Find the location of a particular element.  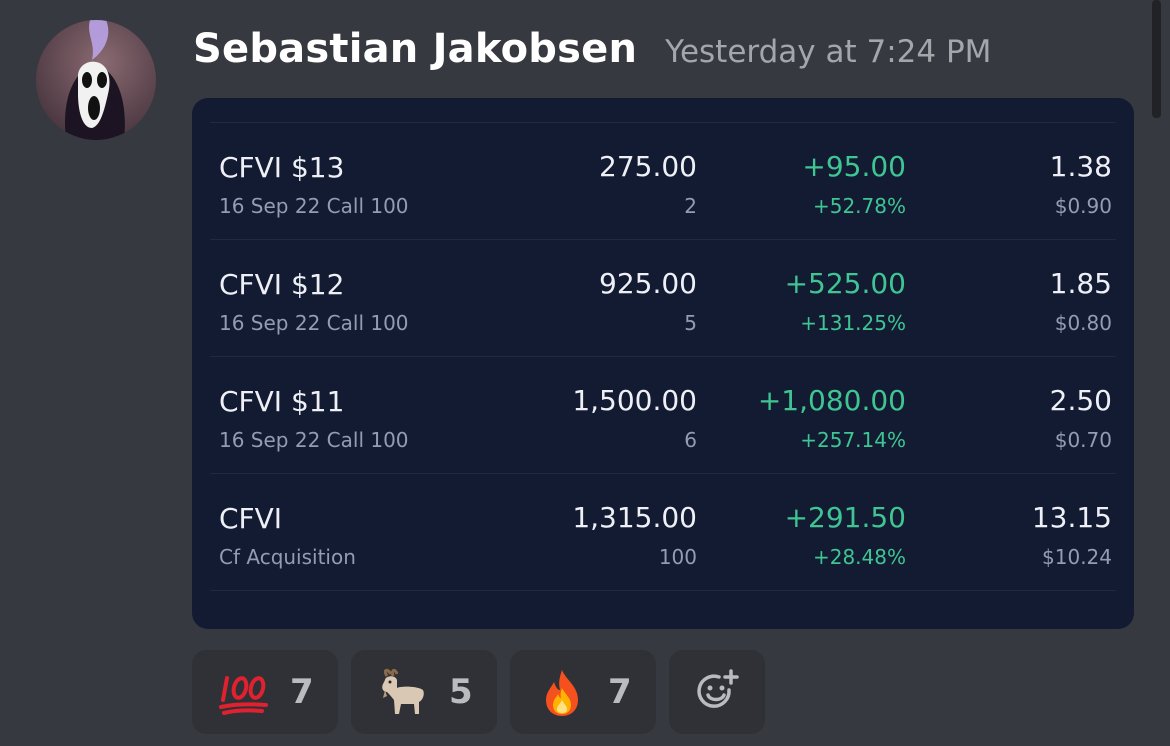

reaction-fire: 7 is located at coordinates (583, 692).